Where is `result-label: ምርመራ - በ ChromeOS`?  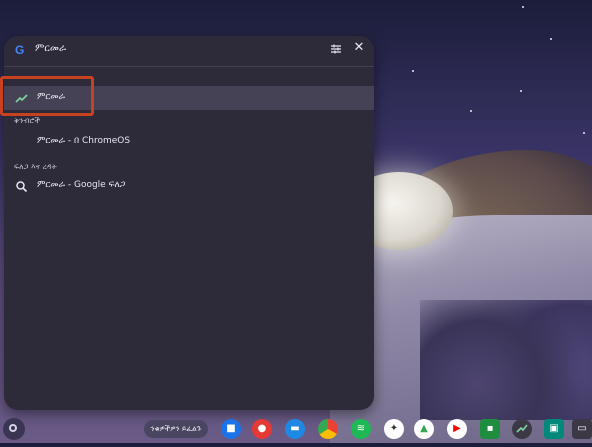
result-label: ምርመራ - በ ChromeOS is located at coordinates (84, 141).